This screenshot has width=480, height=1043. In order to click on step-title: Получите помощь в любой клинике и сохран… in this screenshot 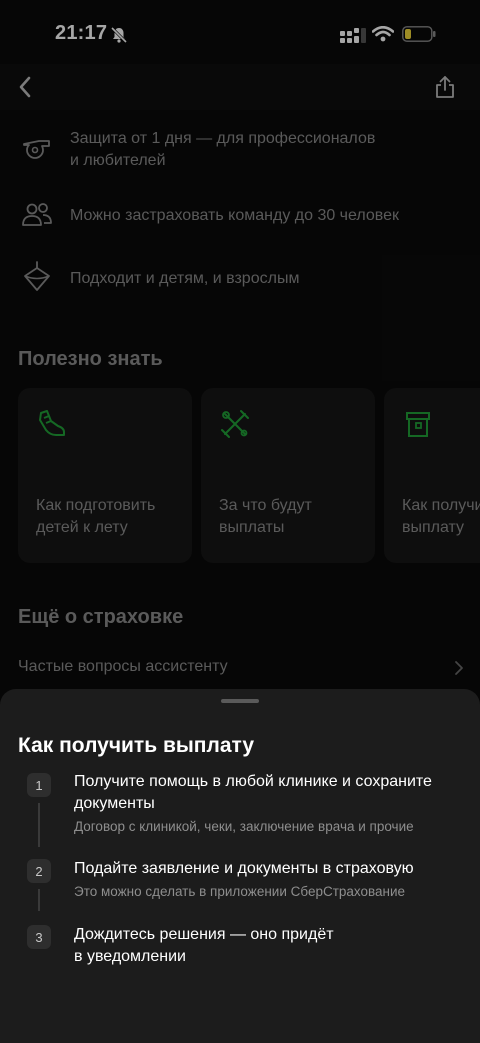, I will do `click(253, 792)`.